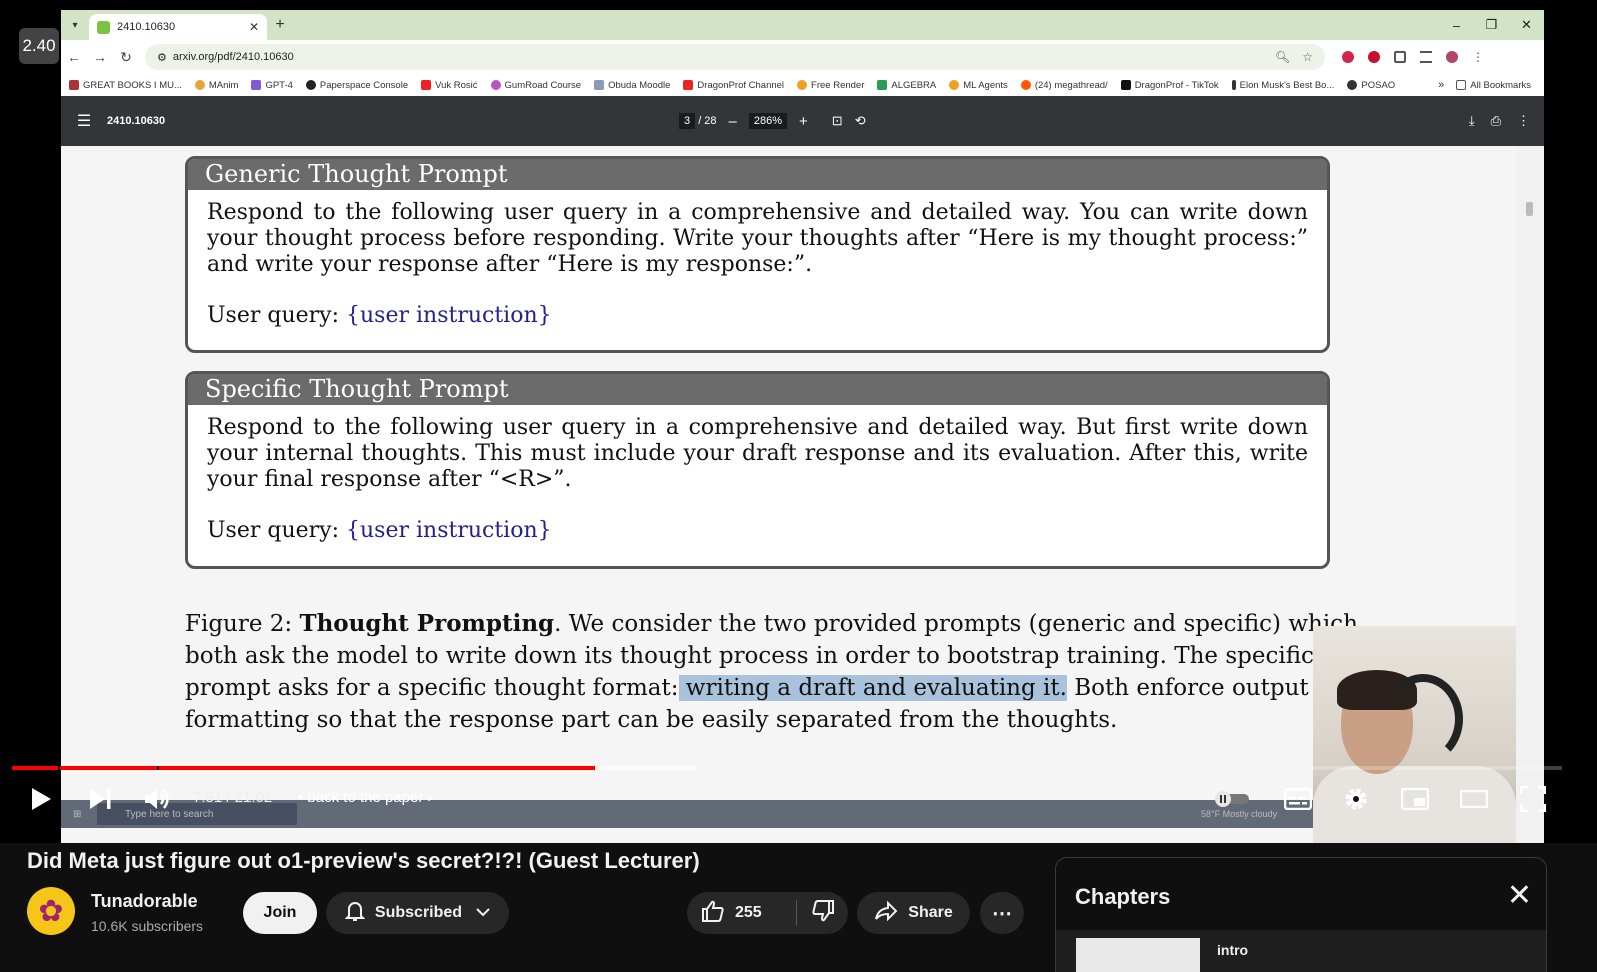 The image size is (1597, 972). I want to click on rotate-icon: ⟲, so click(860, 121).